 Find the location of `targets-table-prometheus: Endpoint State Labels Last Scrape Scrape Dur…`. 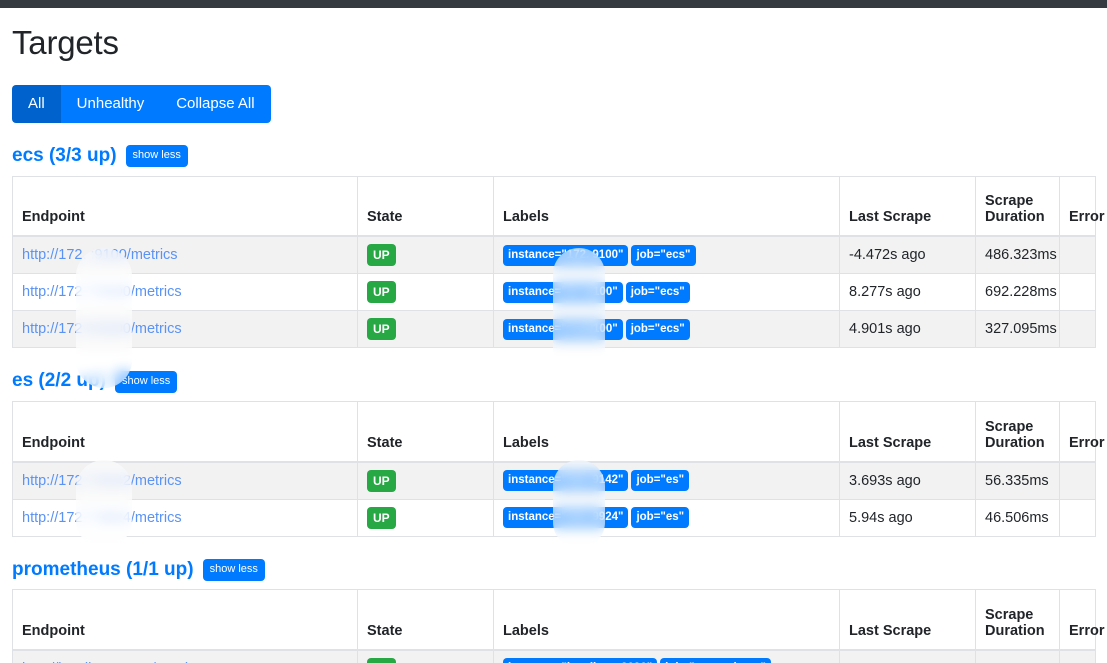

targets-table-prometheus: Endpoint State Labels Last Scrape Scrape Dur… is located at coordinates (558, 626).